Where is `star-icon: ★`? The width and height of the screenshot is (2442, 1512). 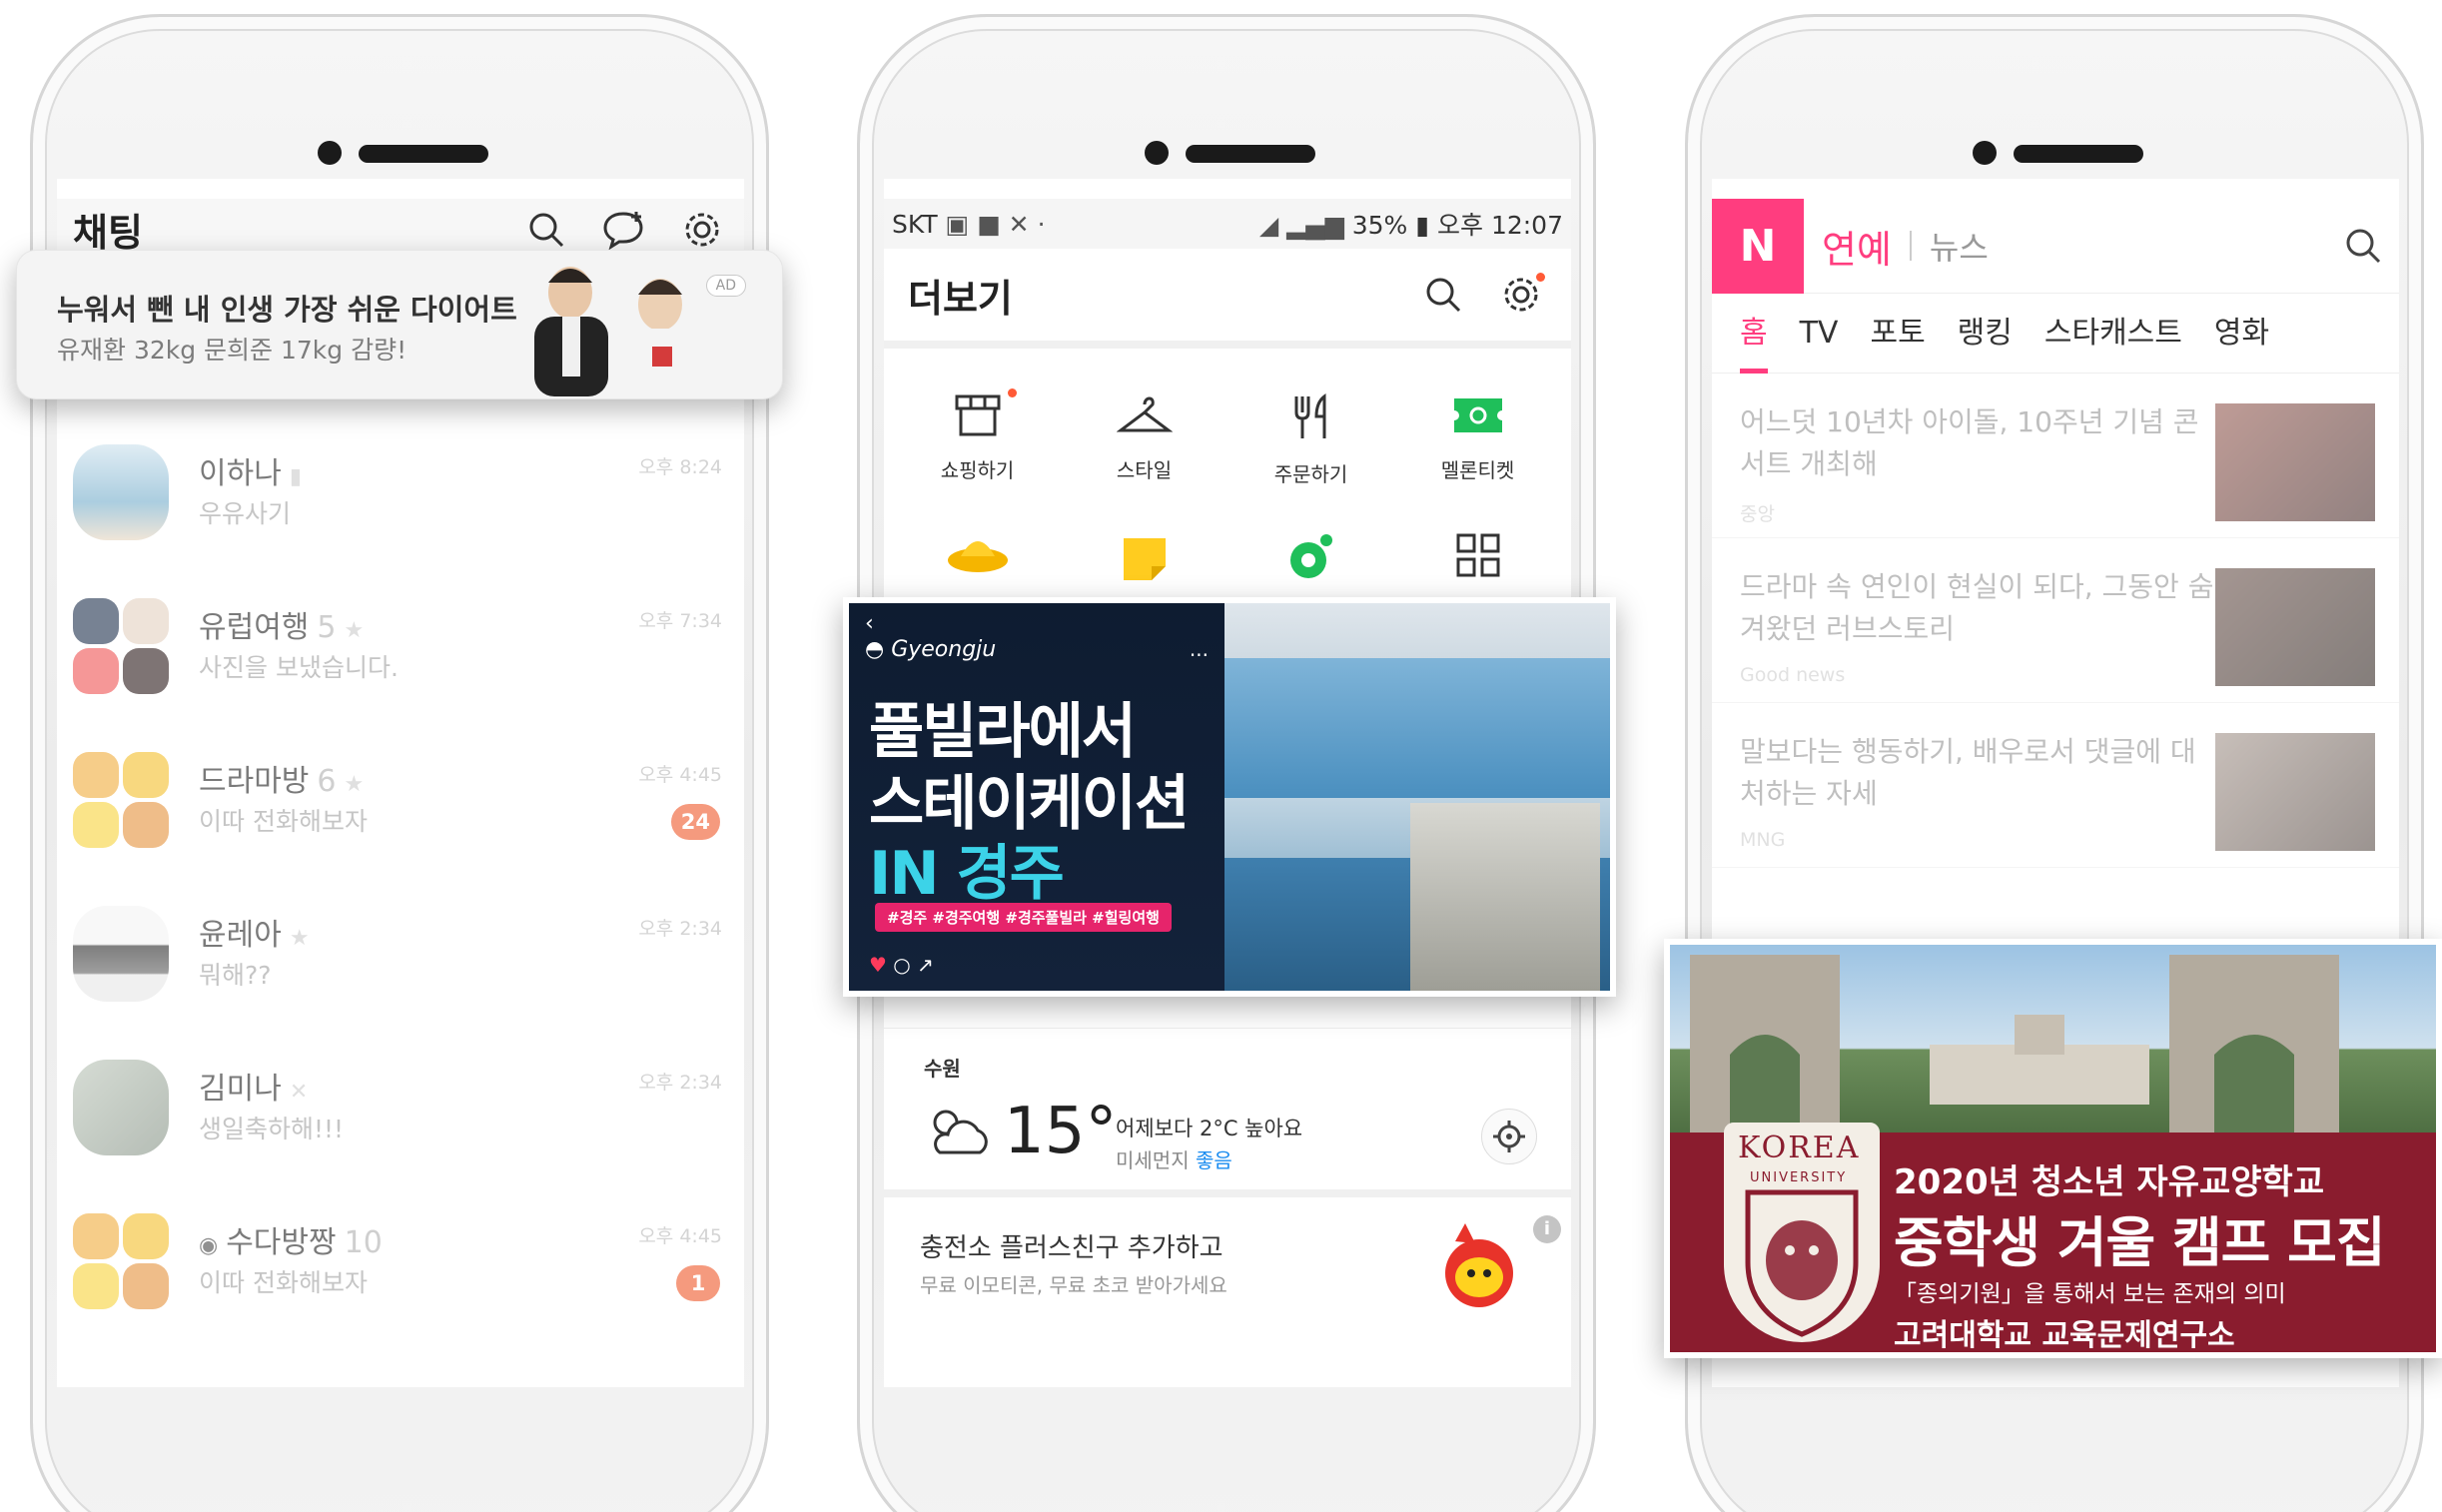
star-icon: ★ is located at coordinates (299, 938).